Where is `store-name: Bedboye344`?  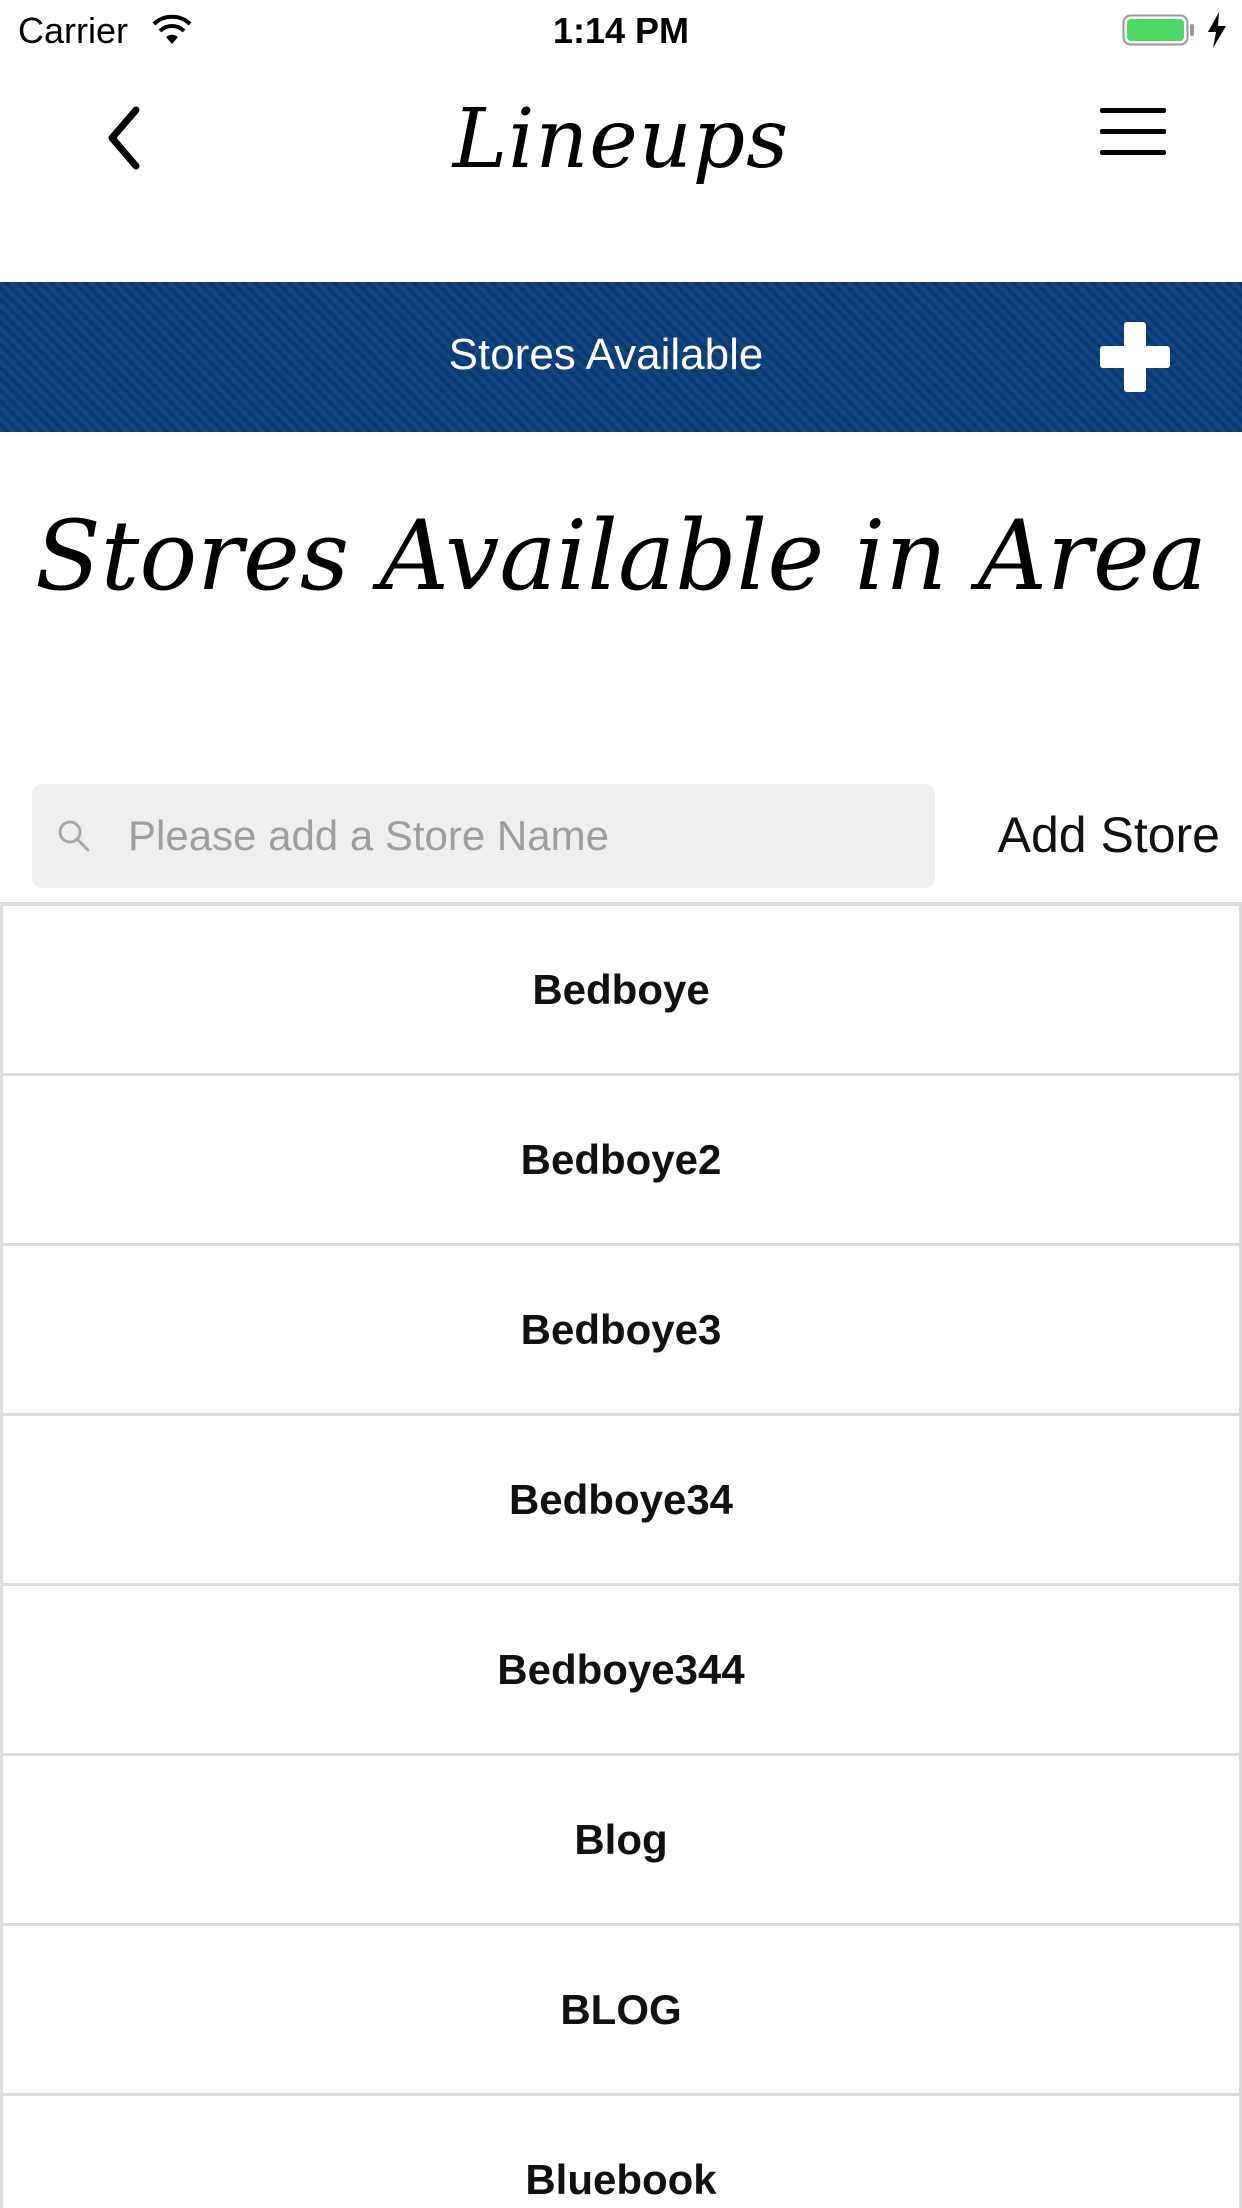
store-name: Bedboye344 is located at coordinates (621, 1669).